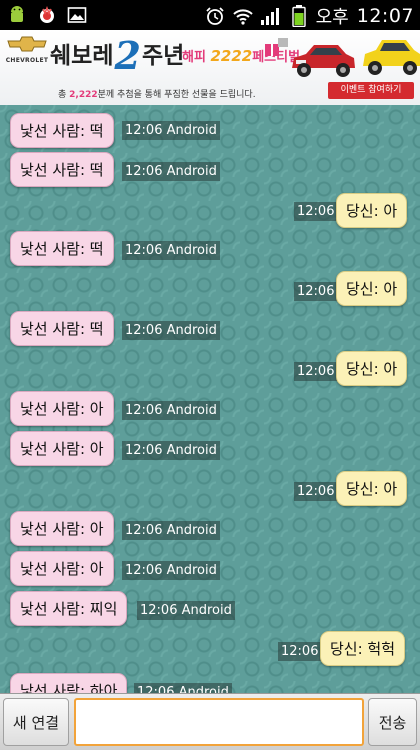  I want to click on input-bar: 새 연결 전송, so click(210, 721).